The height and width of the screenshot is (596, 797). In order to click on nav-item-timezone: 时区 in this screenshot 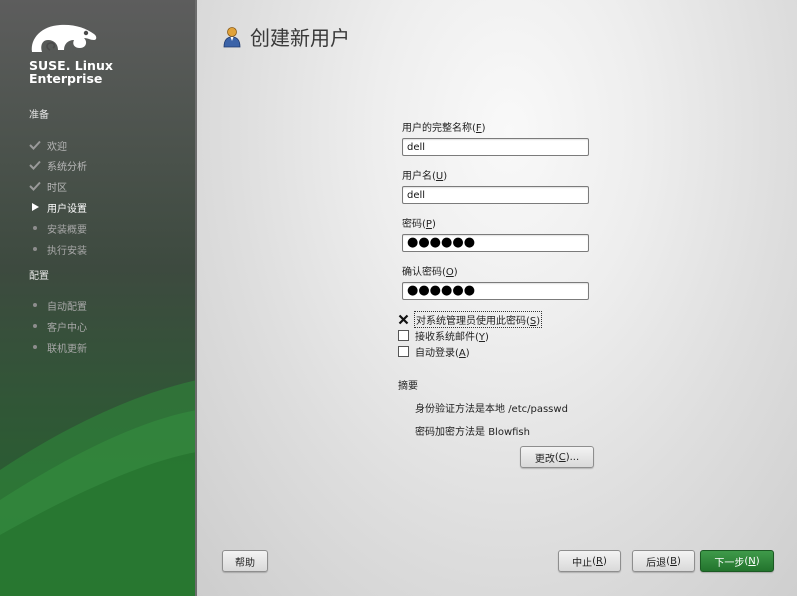, I will do `click(47, 186)`.